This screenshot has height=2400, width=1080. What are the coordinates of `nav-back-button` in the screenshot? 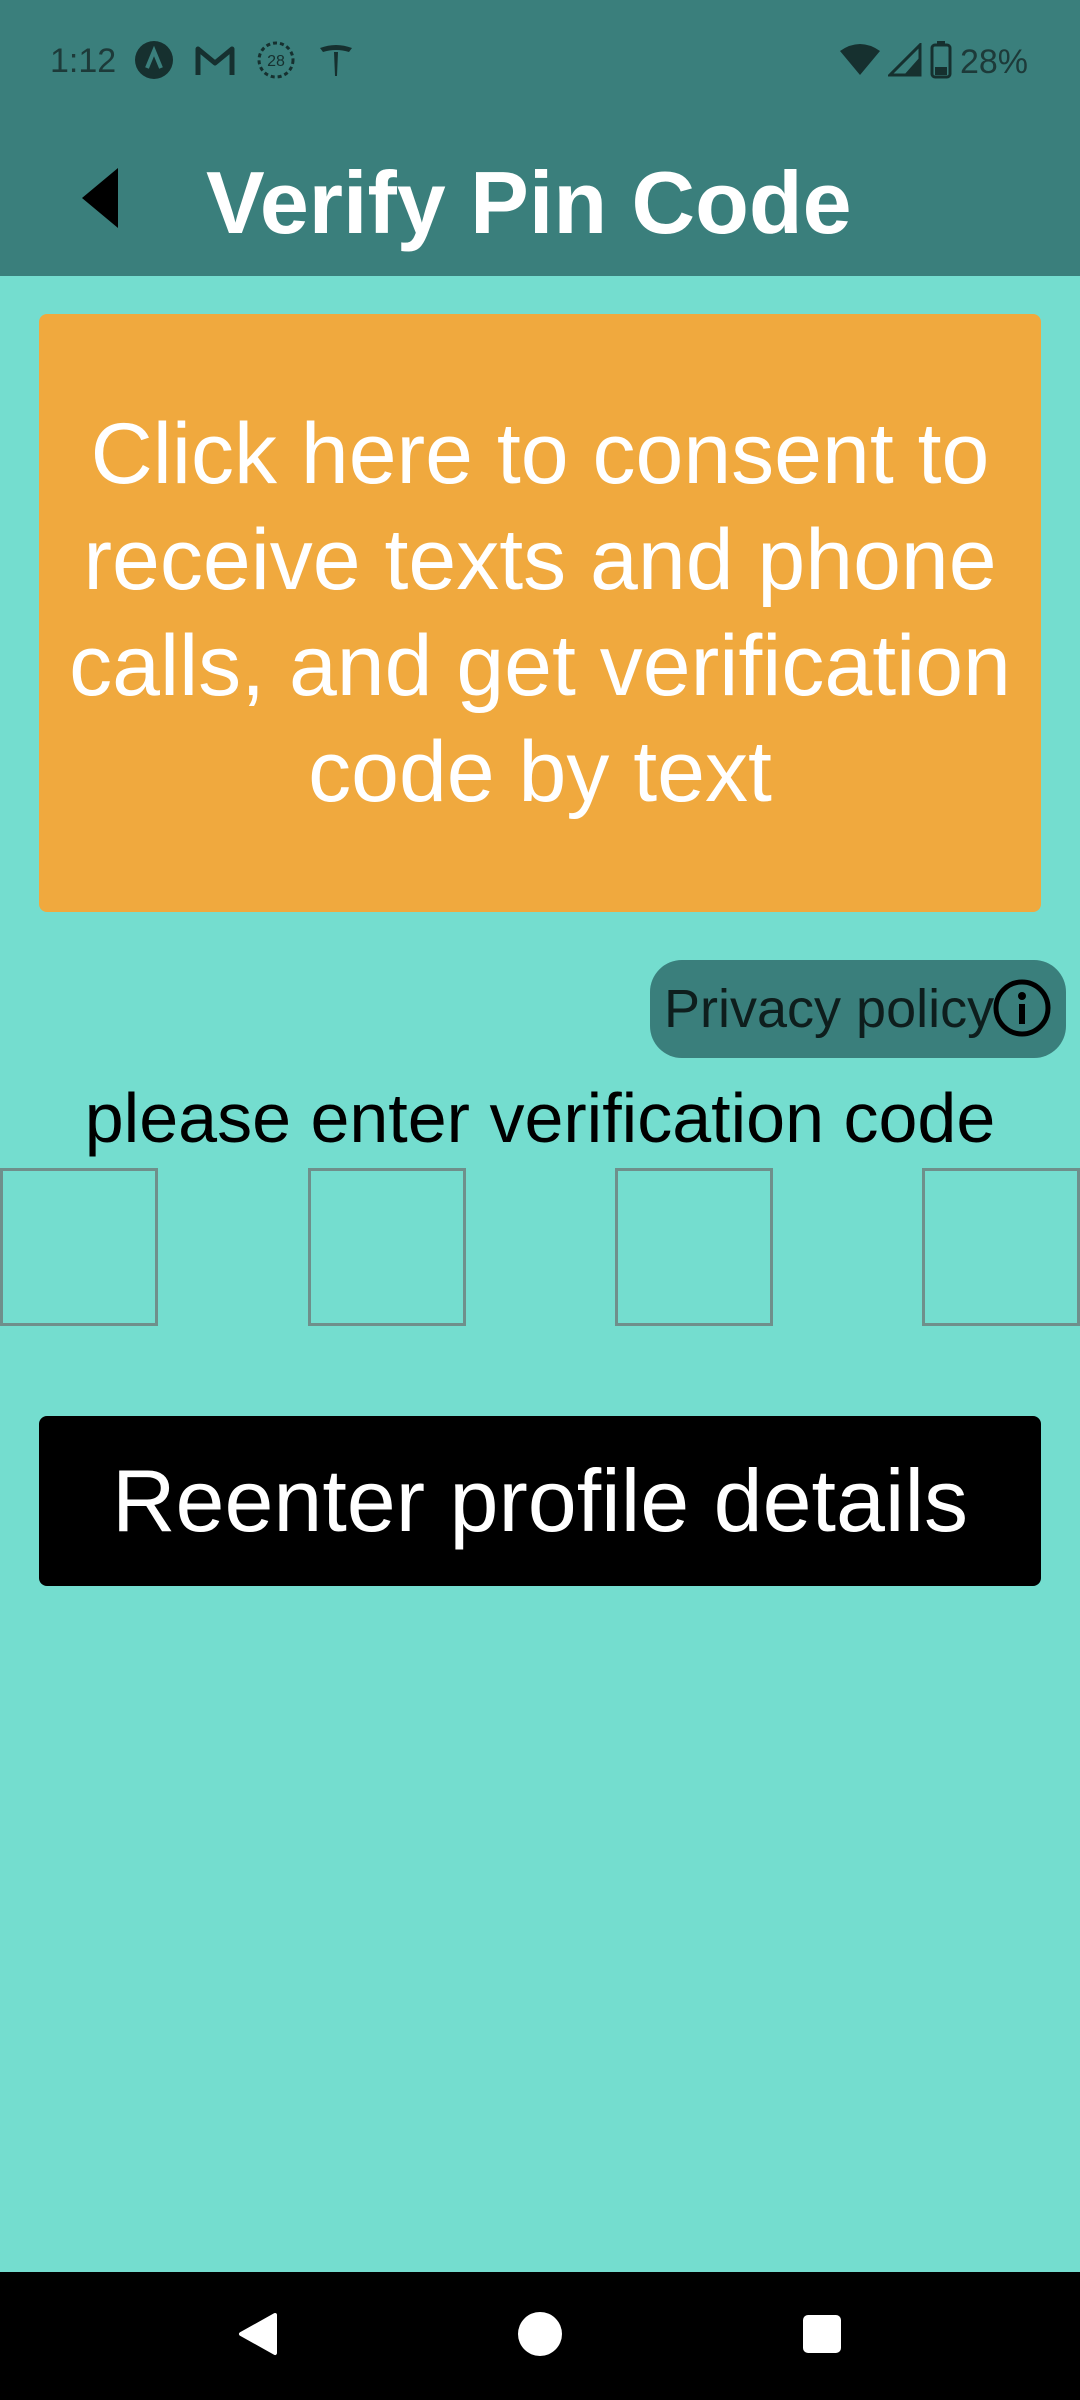 It's located at (258, 2336).